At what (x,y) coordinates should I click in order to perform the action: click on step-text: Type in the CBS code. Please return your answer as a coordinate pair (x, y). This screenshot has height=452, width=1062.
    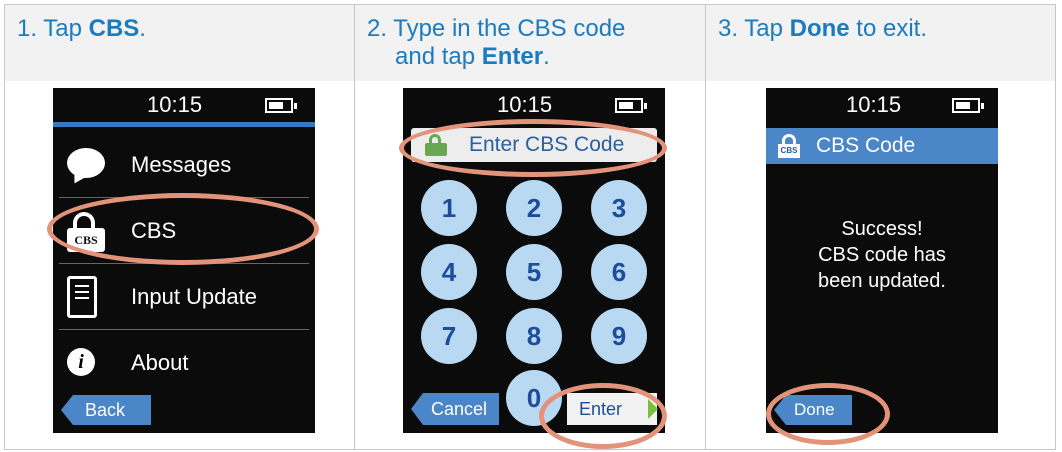
    Looking at the image, I should click on (509, 28).